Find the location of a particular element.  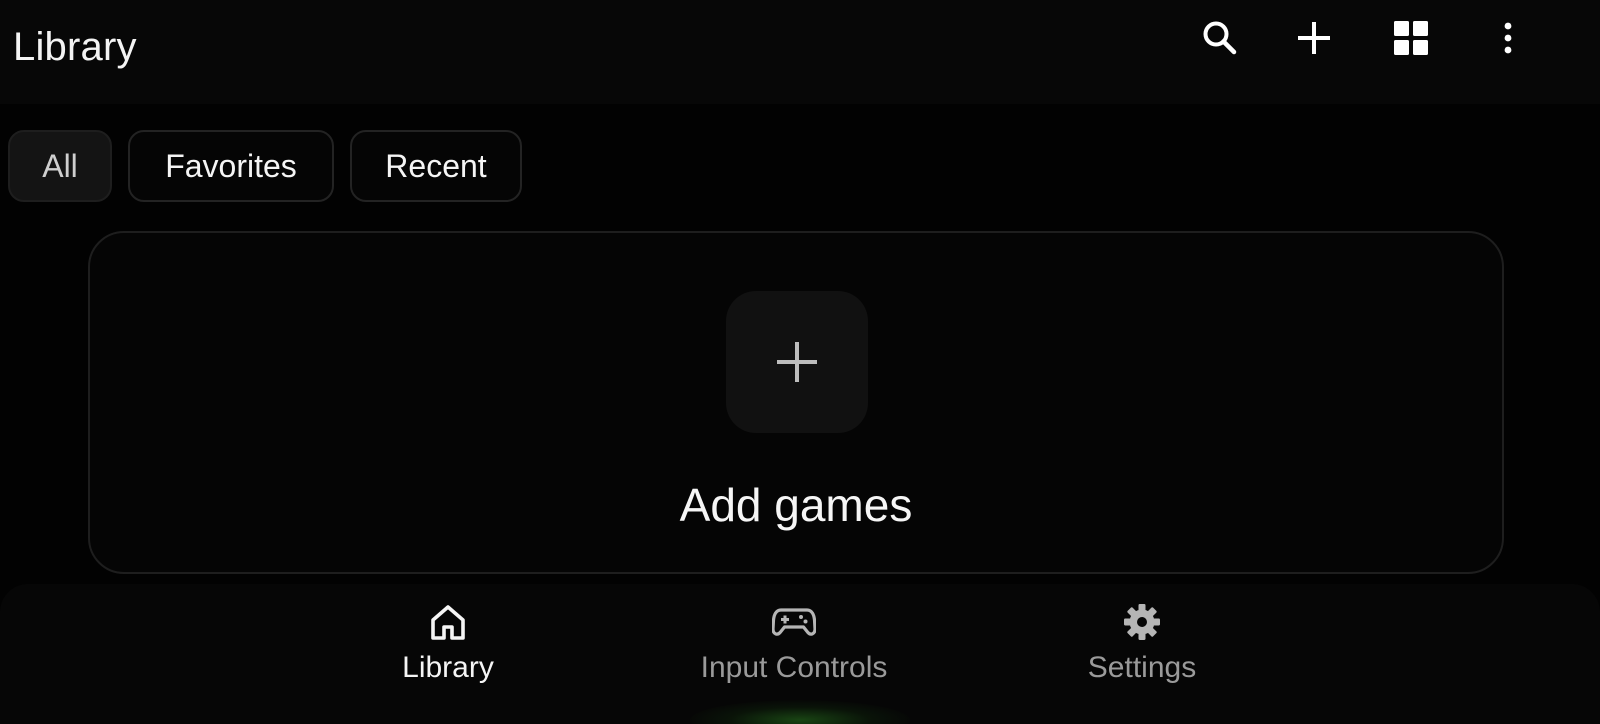

grid-view-icon is located at coordinates (1411, 38).